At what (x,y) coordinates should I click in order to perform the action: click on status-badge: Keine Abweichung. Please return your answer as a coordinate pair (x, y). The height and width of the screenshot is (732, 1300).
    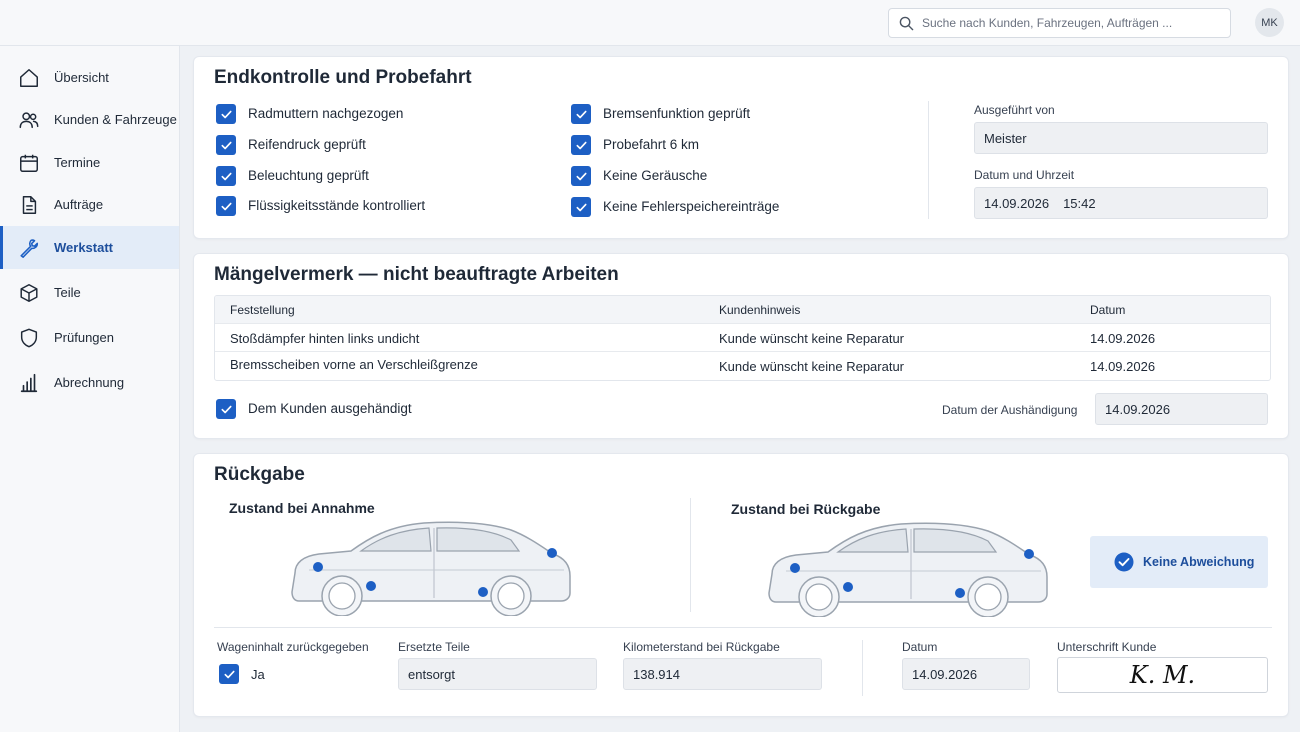
    Looking at the image, I should click on (1179, 562).